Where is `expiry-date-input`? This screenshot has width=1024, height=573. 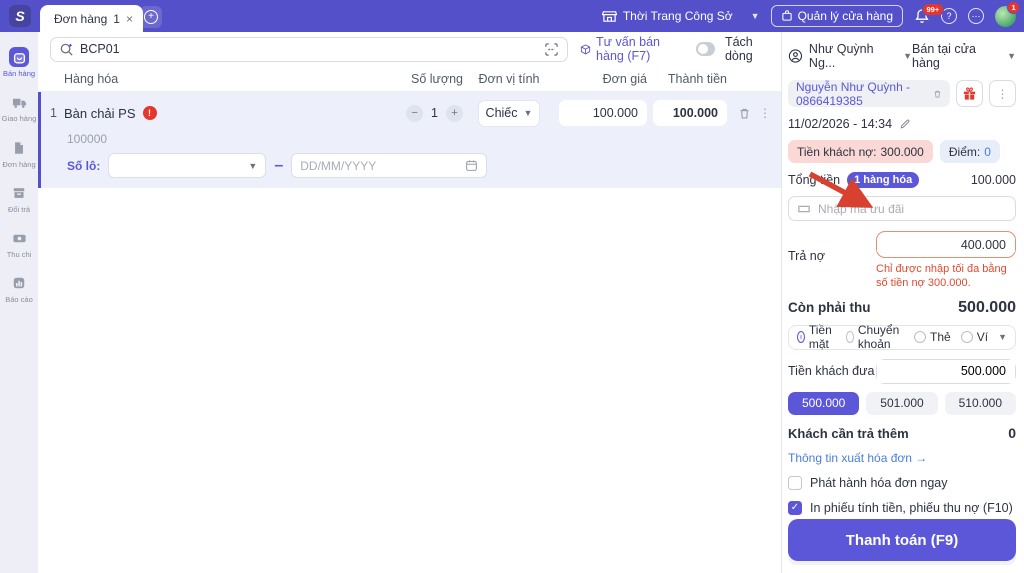 expiry-date-input is located at coordinates (380, 165).